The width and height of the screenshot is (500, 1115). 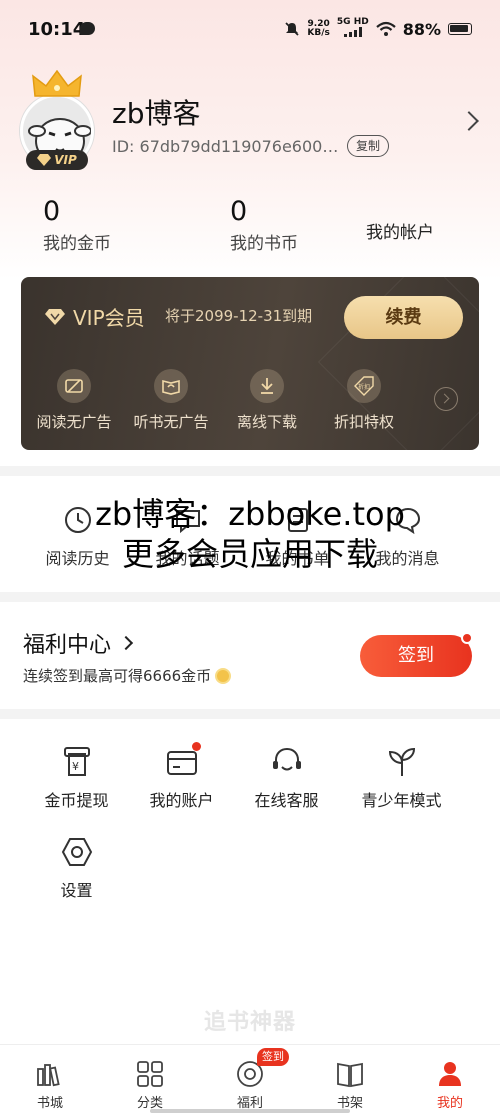 What do you see at coordinates (469, 121) in the screenshot?
I see `profile-chevron-right-icon` at bounding box center [469, 121].